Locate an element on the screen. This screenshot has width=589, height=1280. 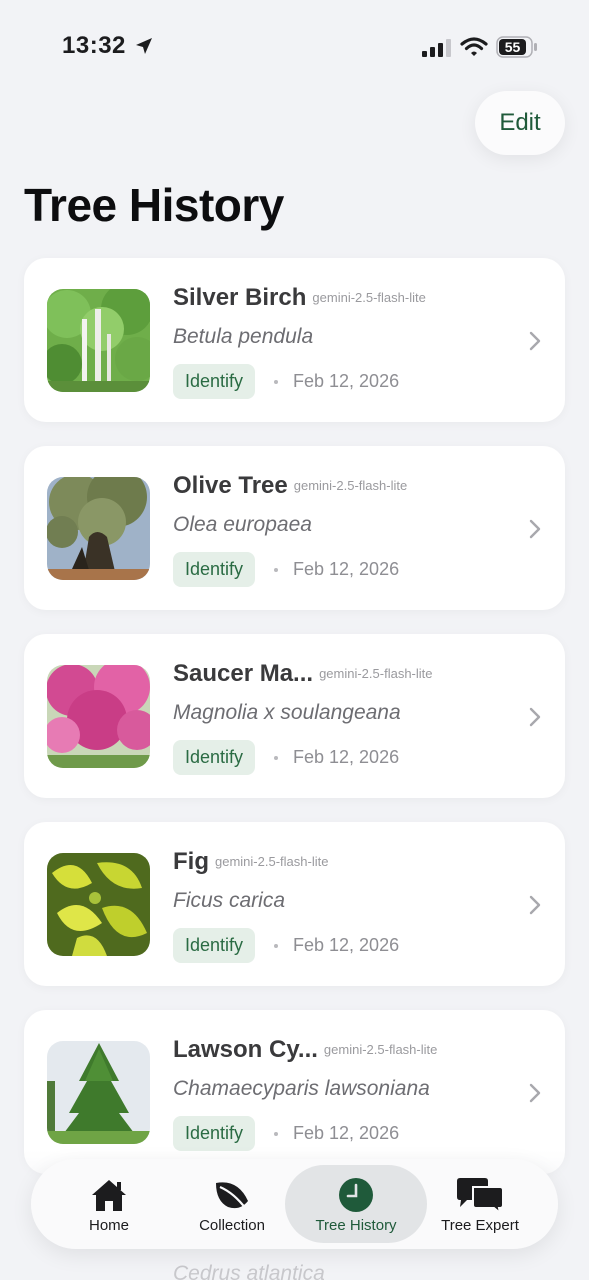
status-bar: 13:32 55 is located at coordinates (294, 45).